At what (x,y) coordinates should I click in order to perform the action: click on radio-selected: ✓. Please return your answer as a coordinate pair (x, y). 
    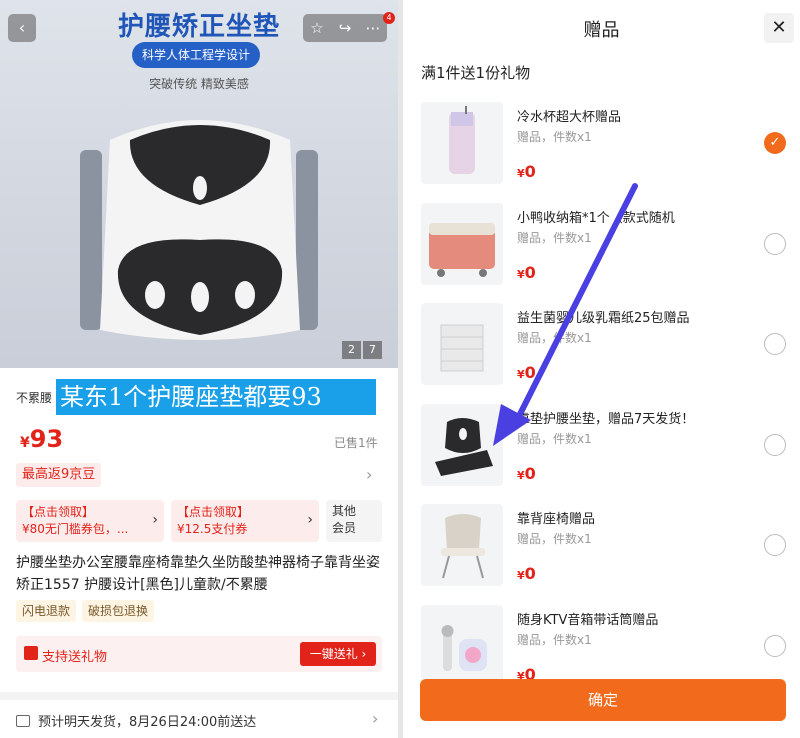
    Looking at the image, I should click on (775, 143).